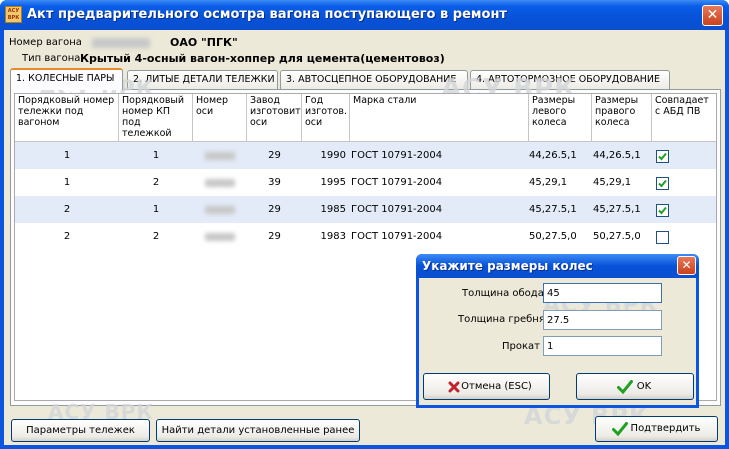 The image size is (729, 449). I want to click on column-header-steel-grade: Марка стали, so click(439, 118).